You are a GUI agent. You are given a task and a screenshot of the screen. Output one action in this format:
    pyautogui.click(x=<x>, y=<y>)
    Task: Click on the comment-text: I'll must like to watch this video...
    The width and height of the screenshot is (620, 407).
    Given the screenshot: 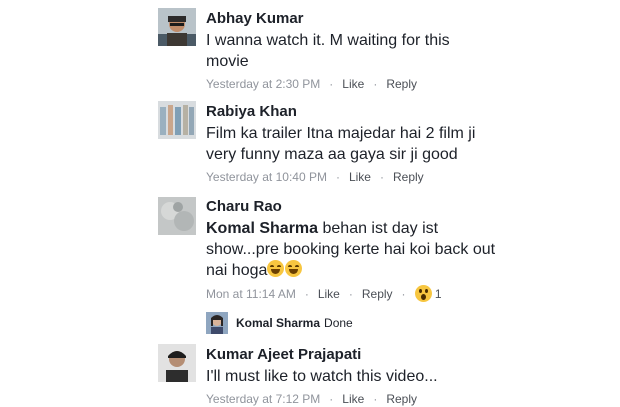 What is the action you would take?
    pyautogui.click(x=322, y=376)
    